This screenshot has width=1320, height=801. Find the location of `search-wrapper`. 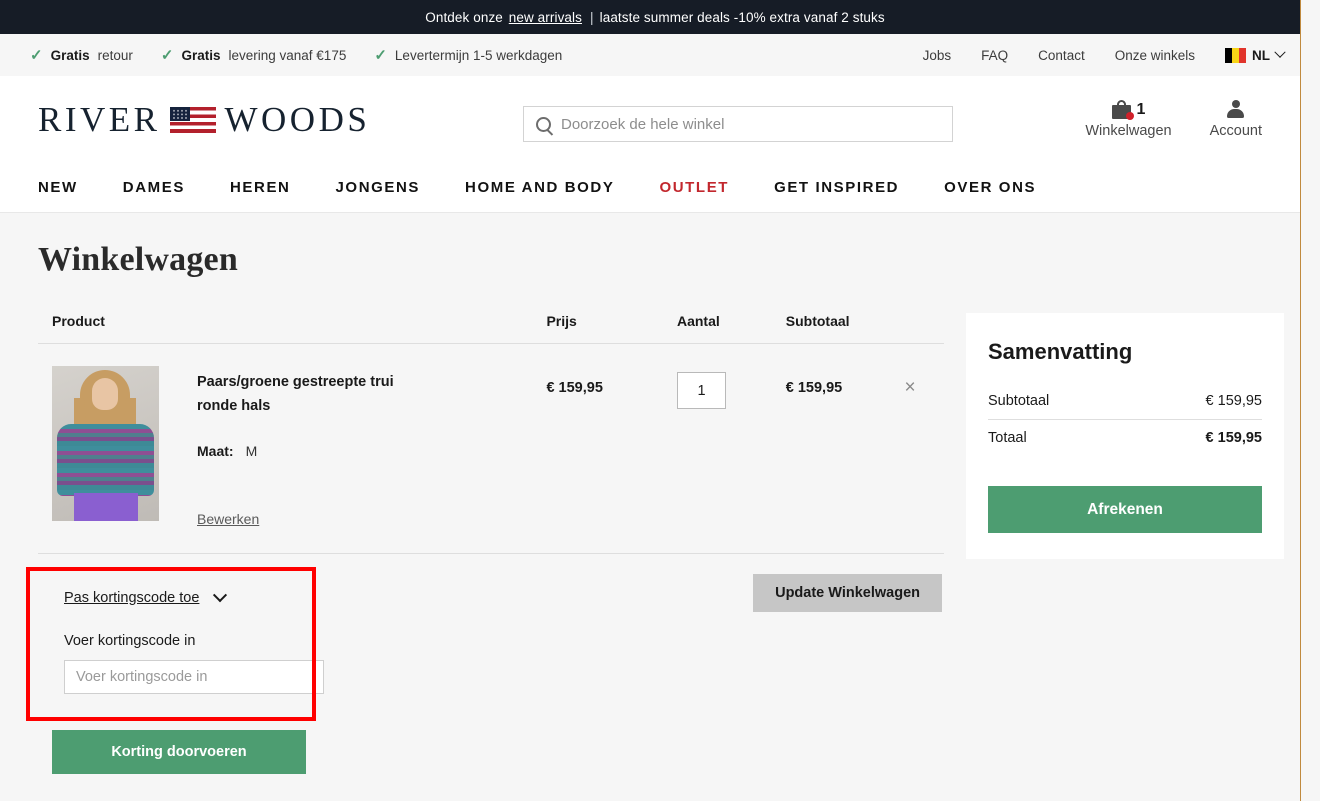

search-wrapper is located at coordinates (738, 124).